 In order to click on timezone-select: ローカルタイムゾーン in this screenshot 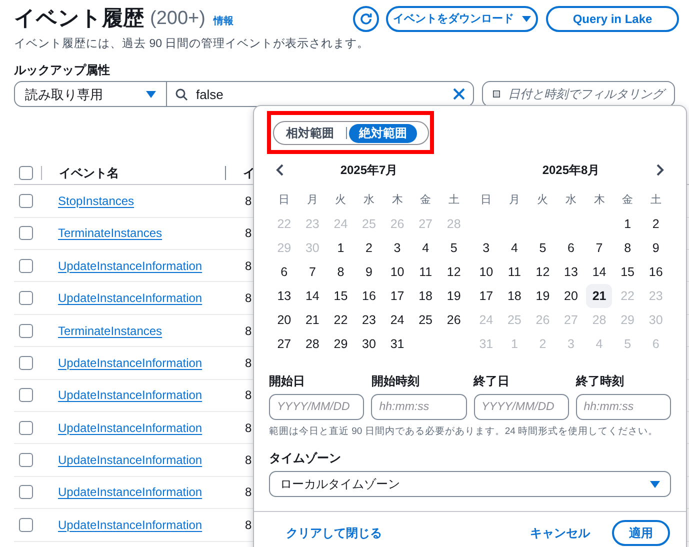, I will do `click(470, 484)`.